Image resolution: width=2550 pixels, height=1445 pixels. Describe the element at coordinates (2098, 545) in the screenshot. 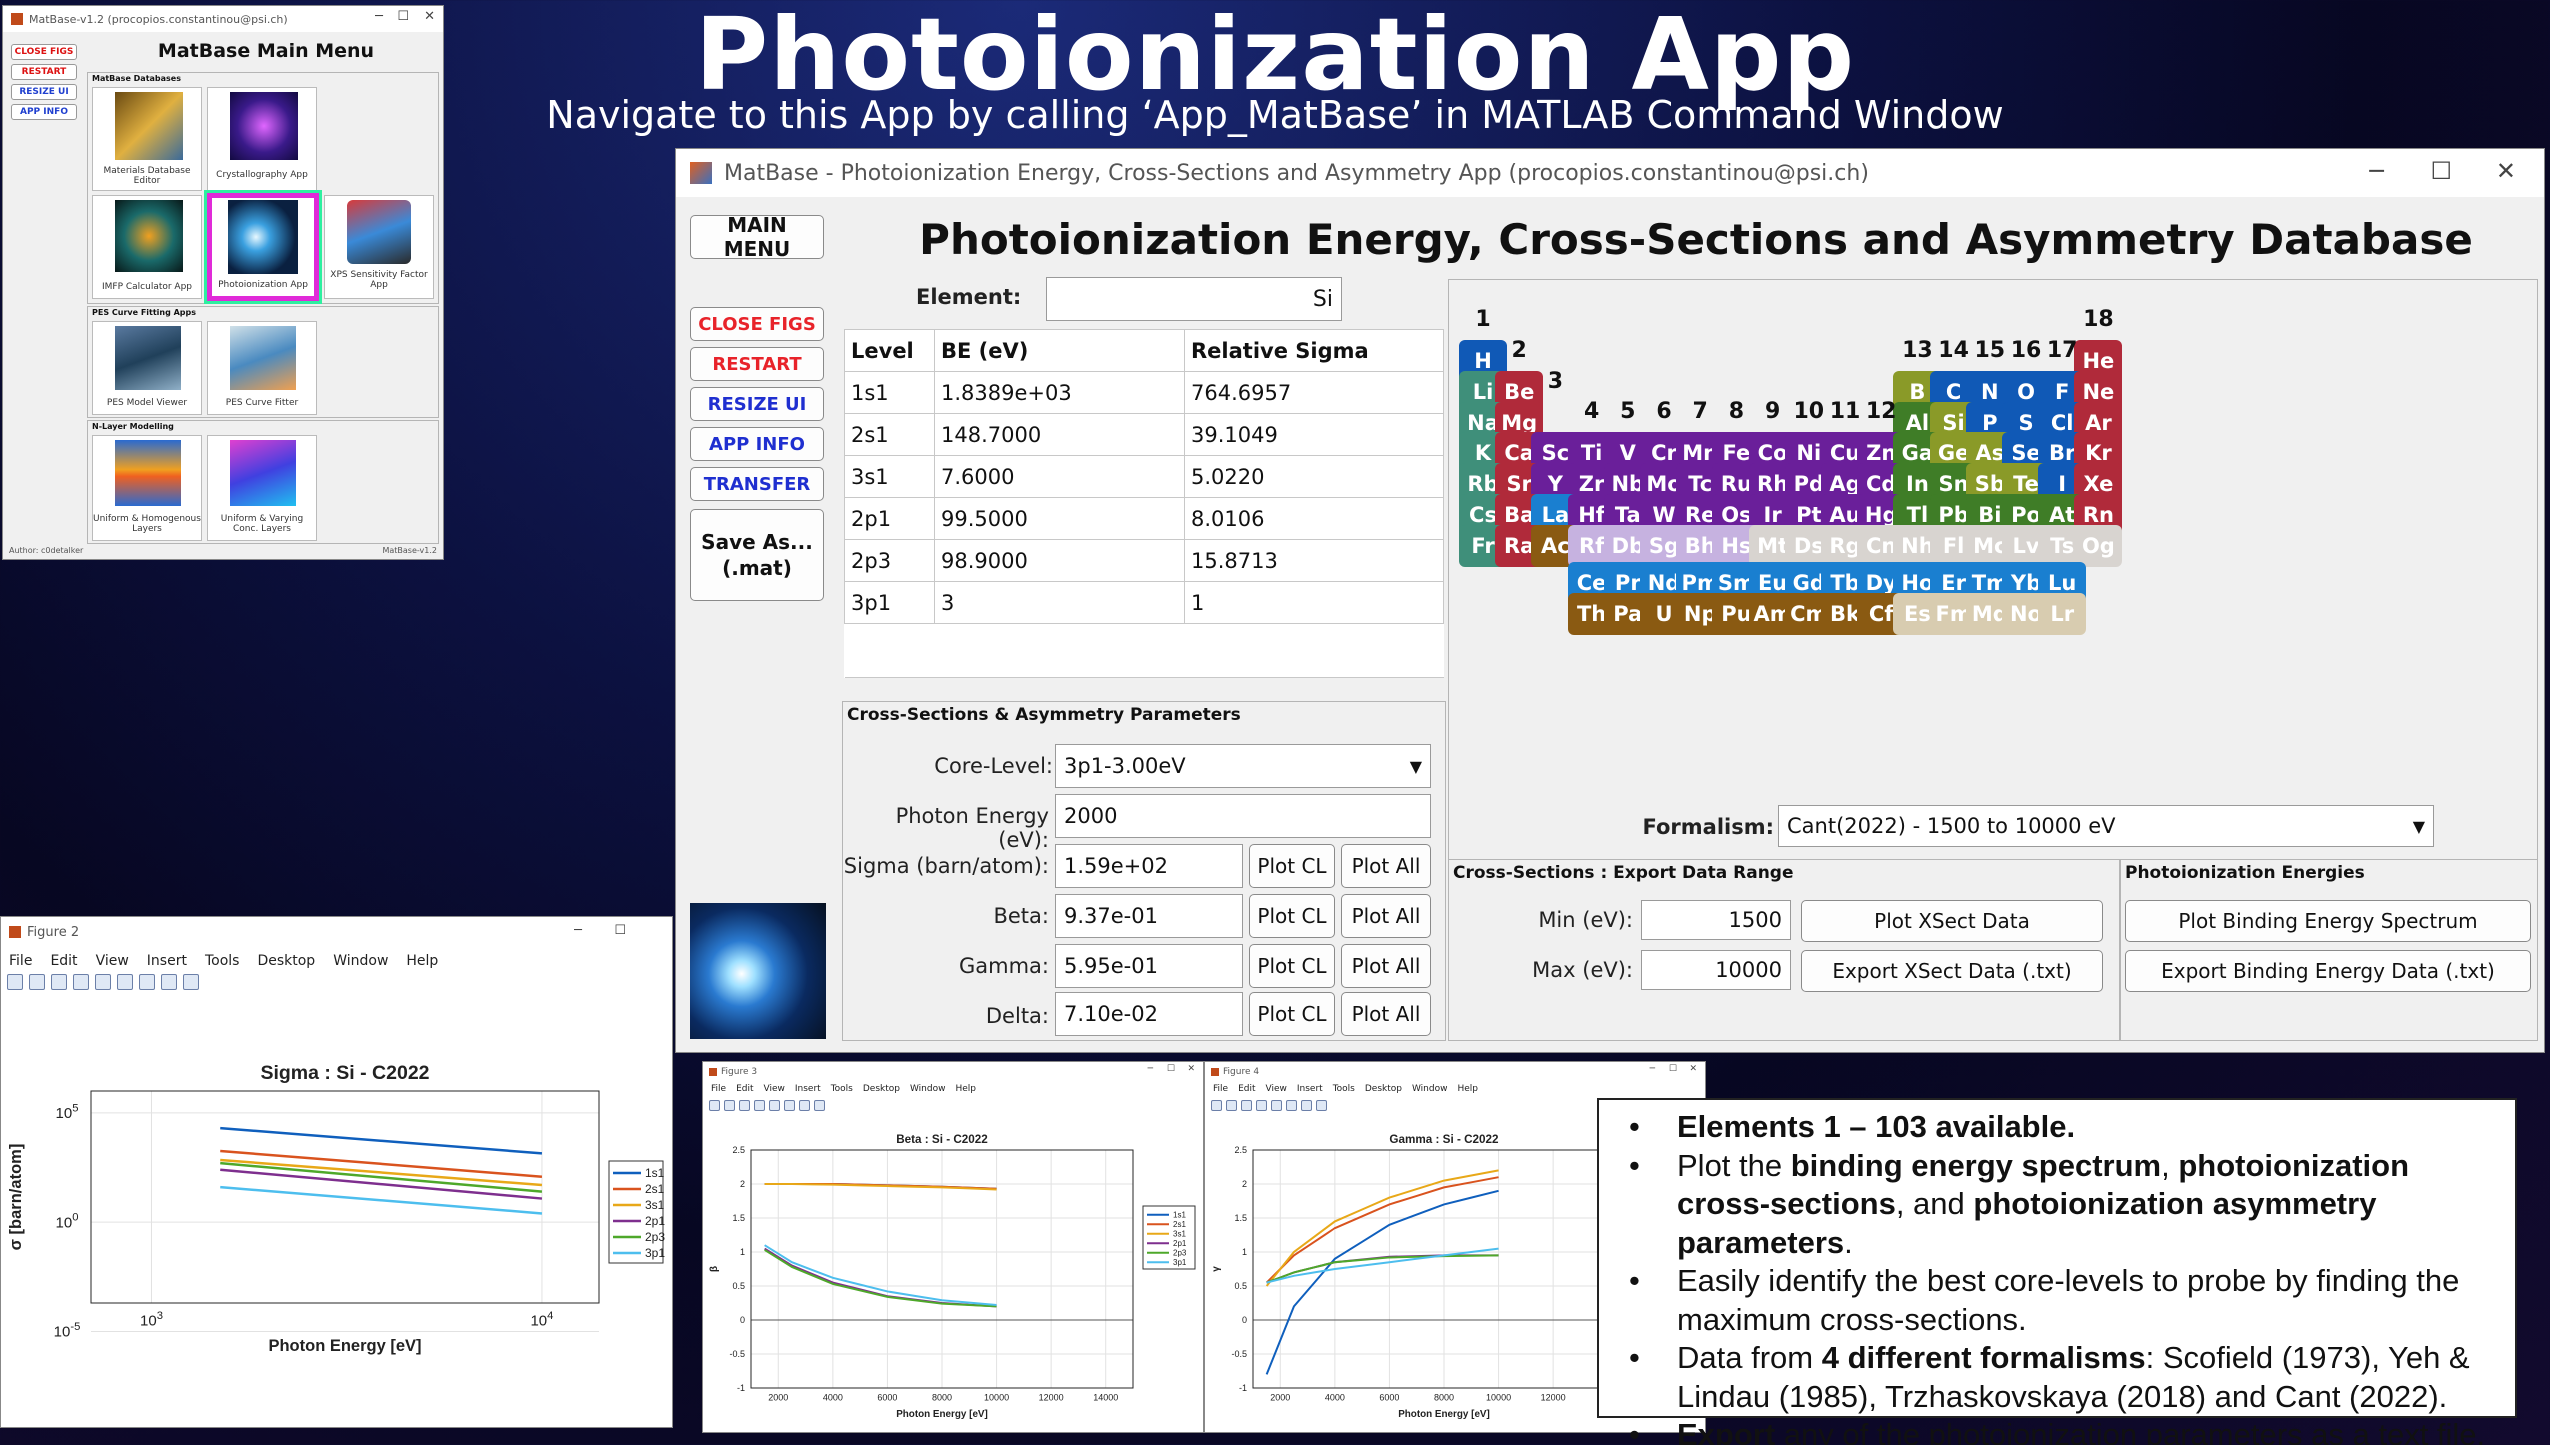

I see `element-og: Og` at that location.